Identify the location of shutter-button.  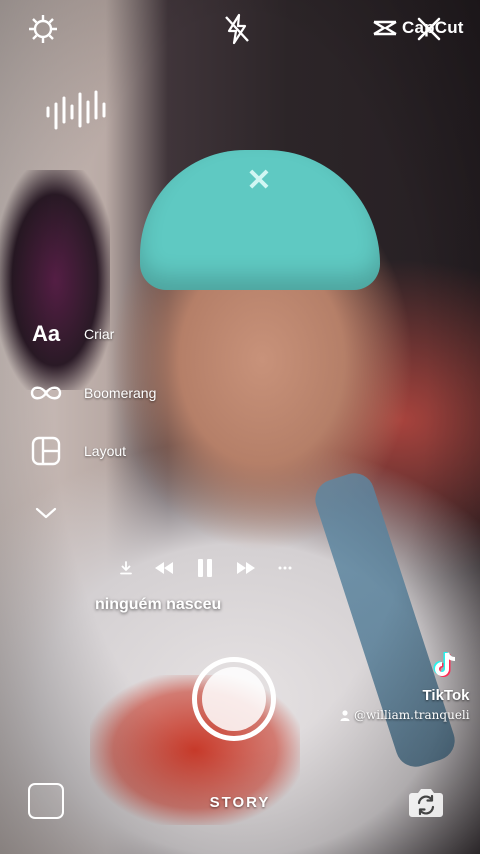
(234, 699).